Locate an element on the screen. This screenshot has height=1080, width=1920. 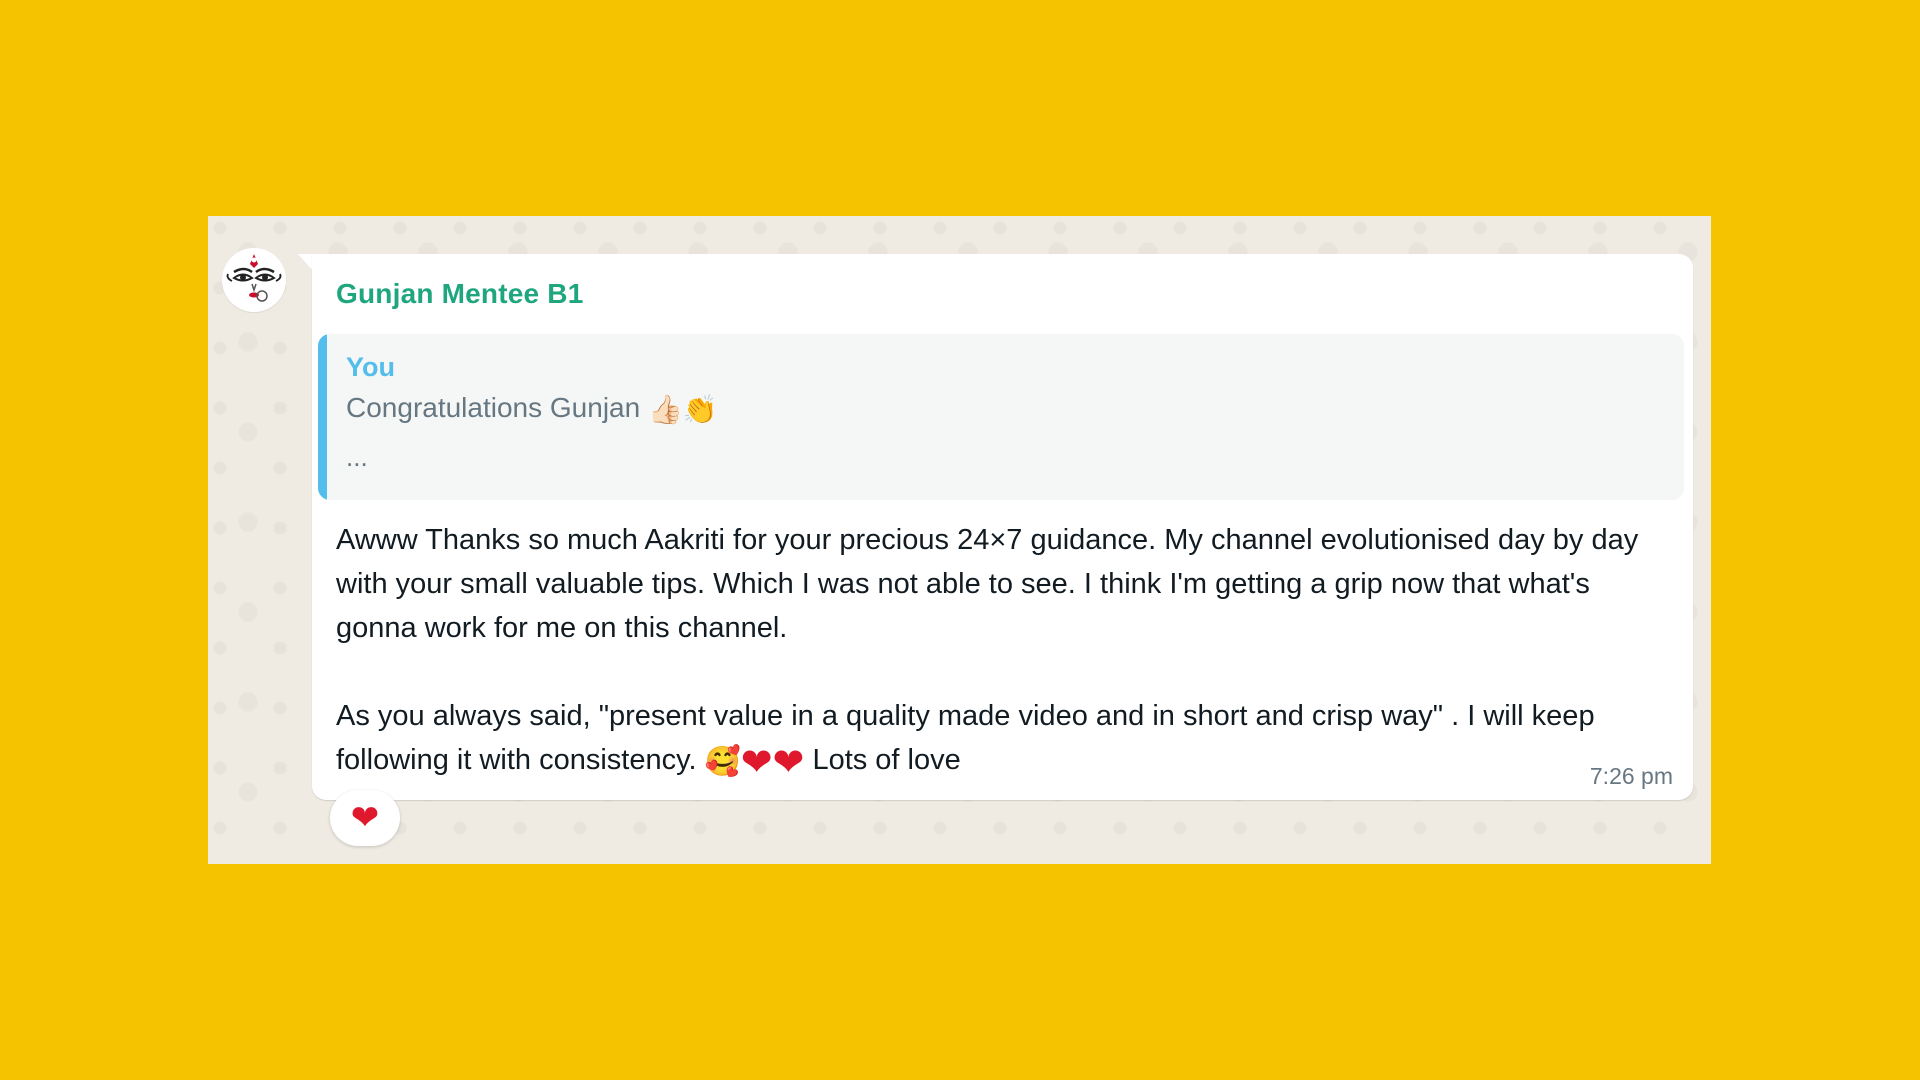
quote-accent-bar is located at coordinates (322, 417).